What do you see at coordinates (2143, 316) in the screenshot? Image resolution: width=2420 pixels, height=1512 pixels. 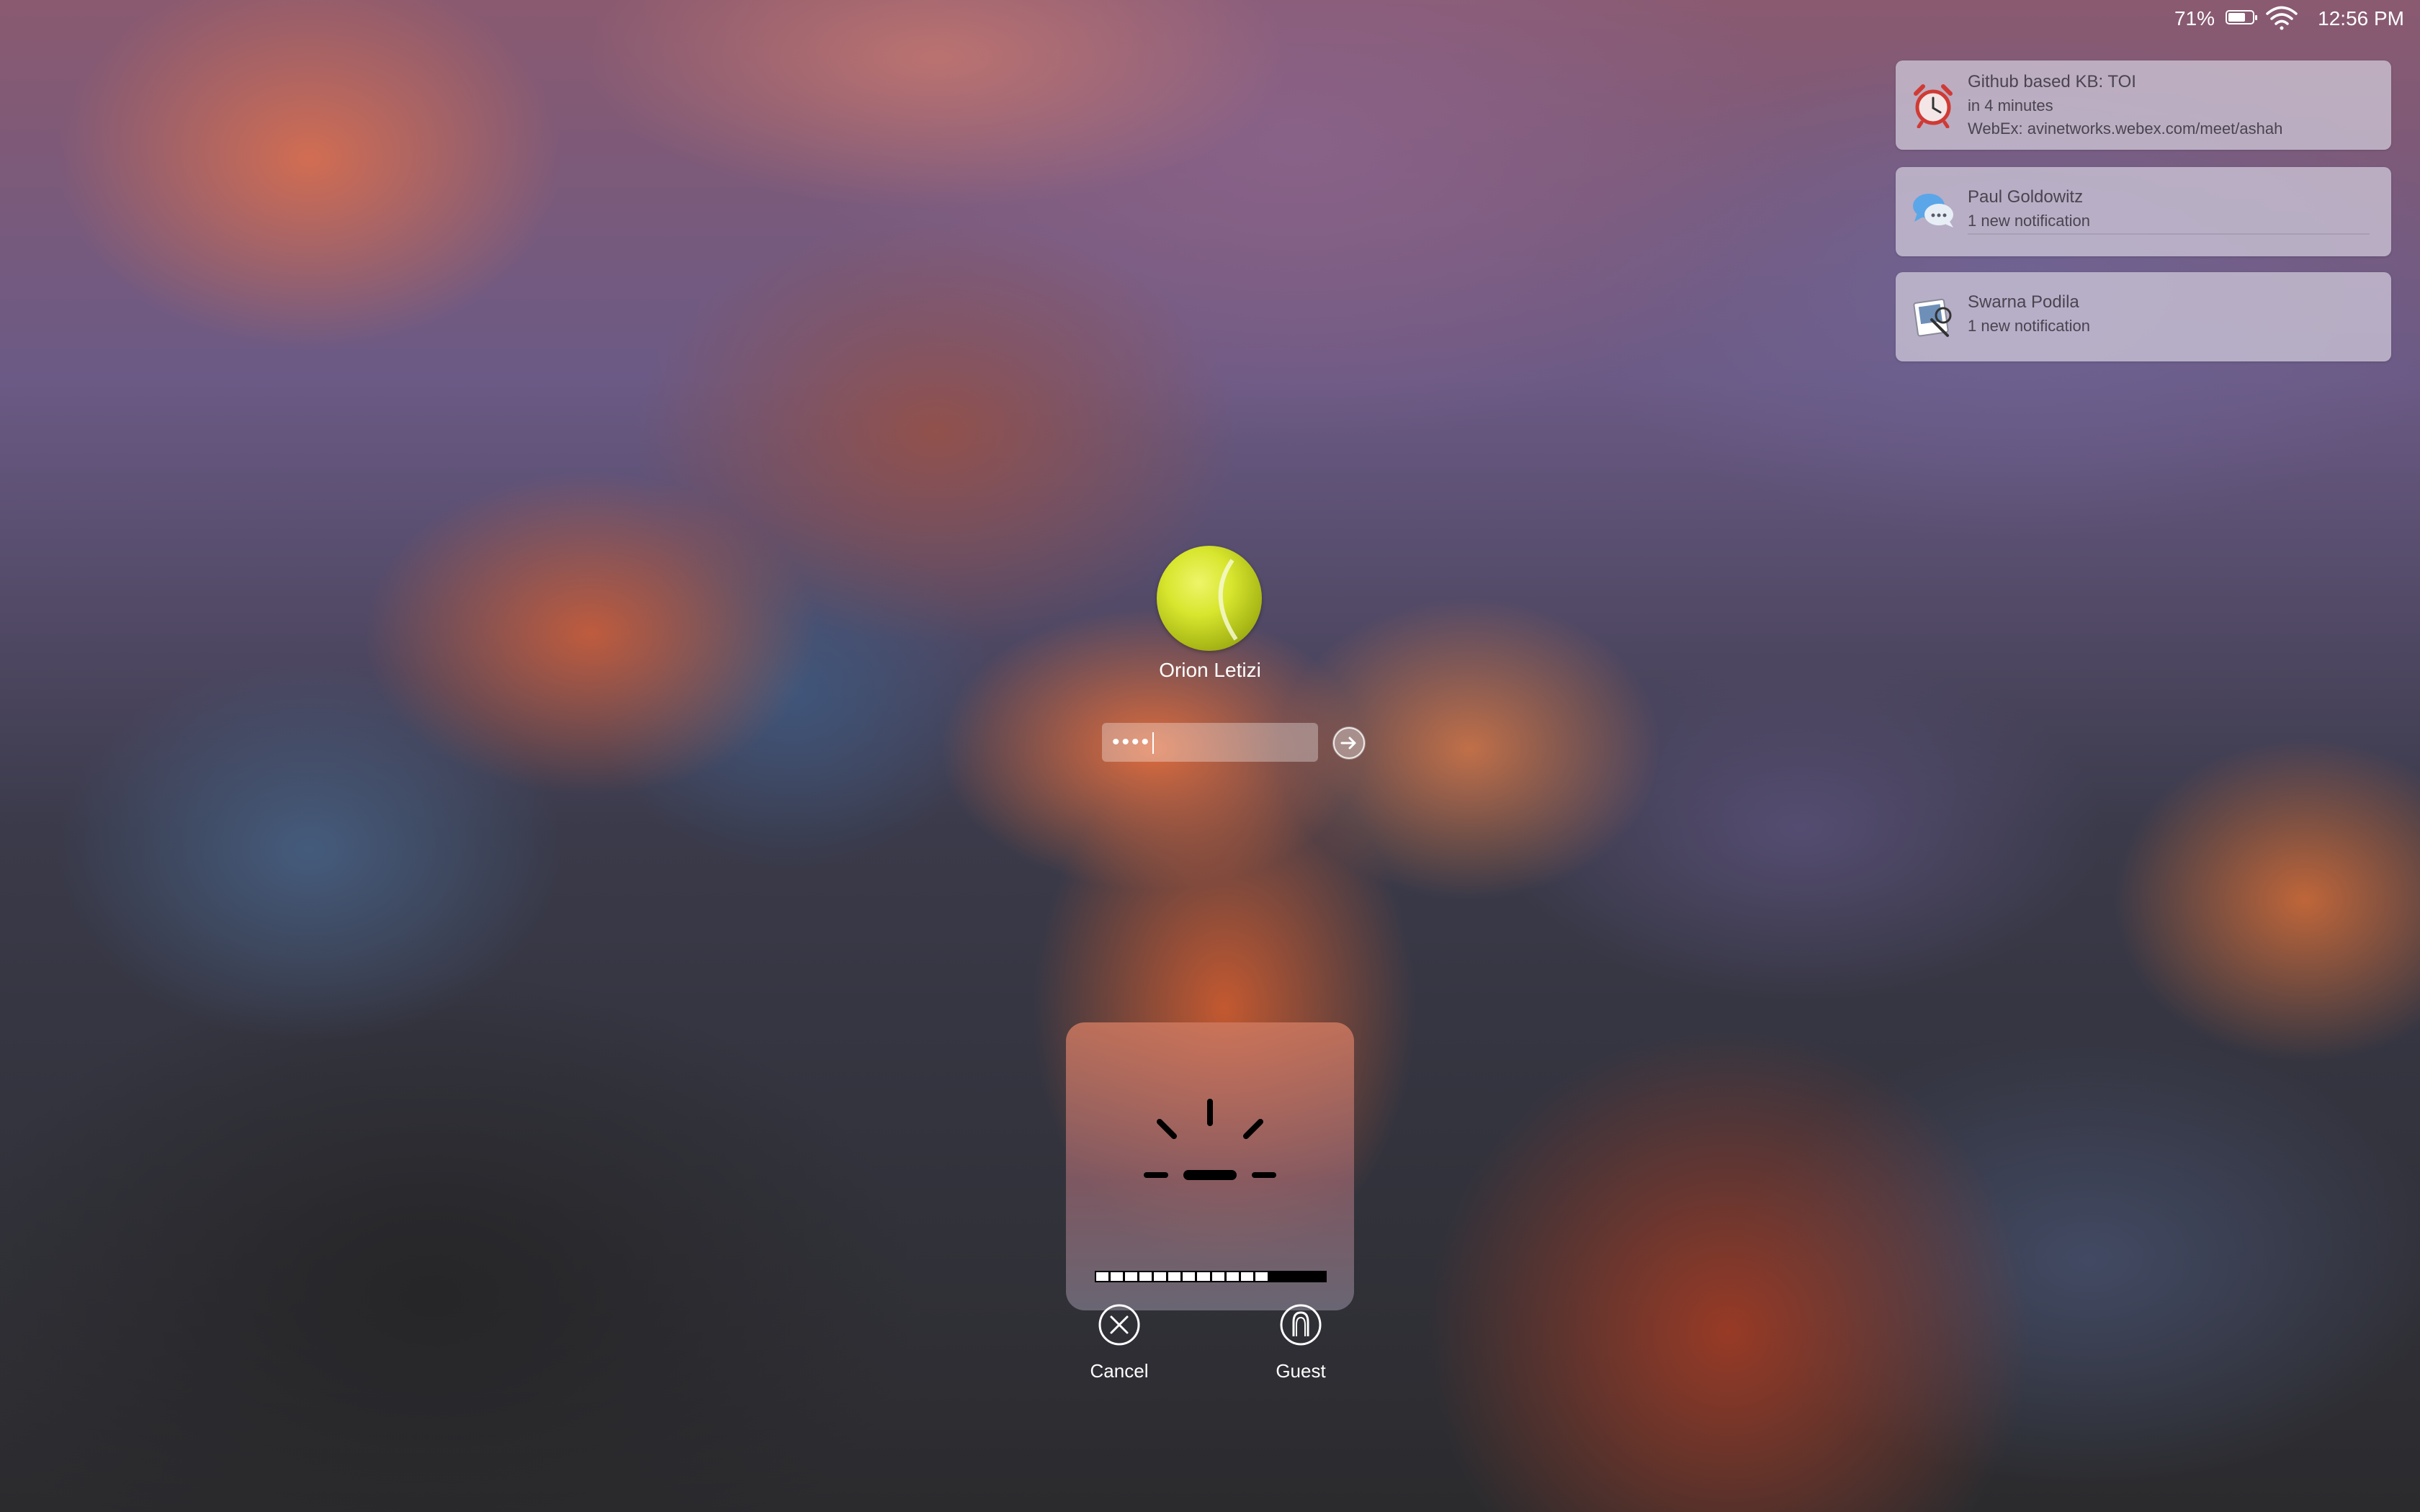 I see `notification-preview: Swarna Podila 1 new notification` at bounding box center [2143, 316].